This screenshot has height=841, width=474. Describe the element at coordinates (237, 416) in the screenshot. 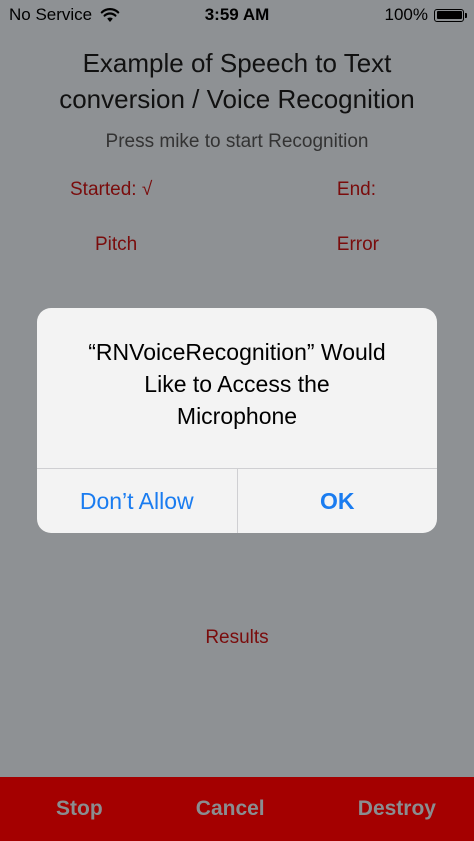

I see `alert-title-line3: Microphone` at that location.